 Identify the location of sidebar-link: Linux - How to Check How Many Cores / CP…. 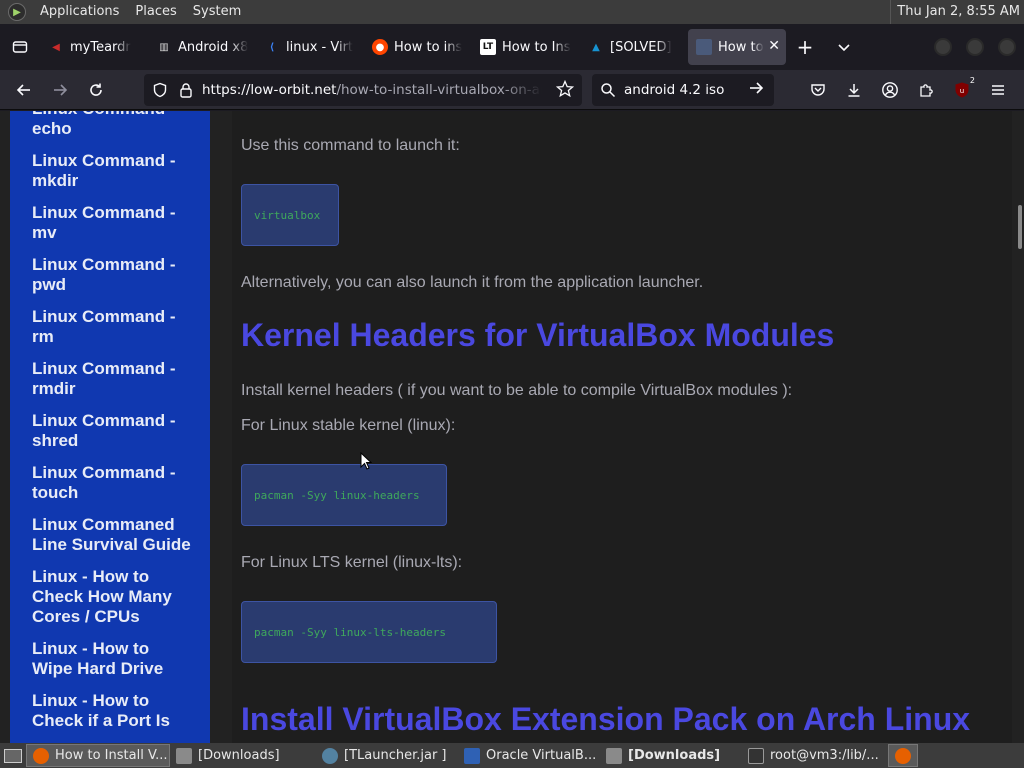
(112, 597).